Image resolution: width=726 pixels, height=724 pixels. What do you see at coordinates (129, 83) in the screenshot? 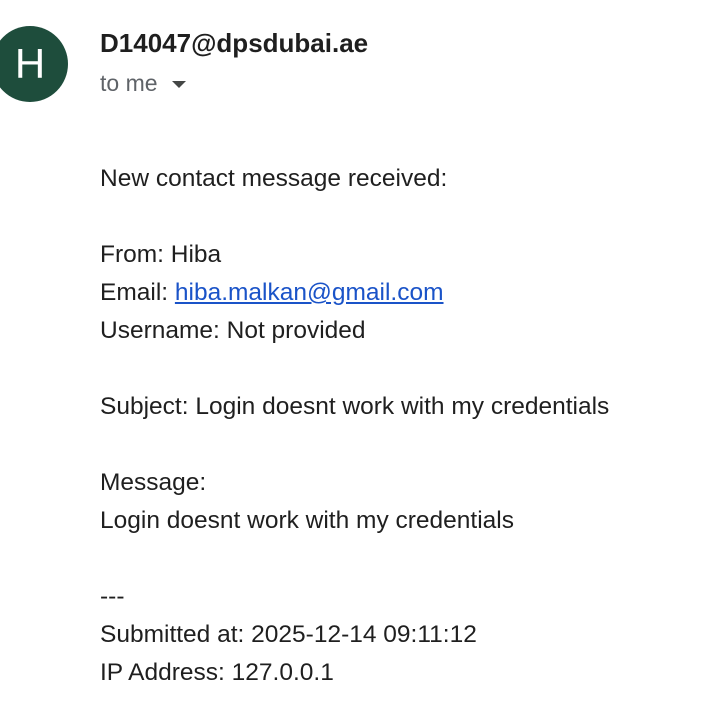
I see `recipient-label: to me` at bounding box center [129, 83].